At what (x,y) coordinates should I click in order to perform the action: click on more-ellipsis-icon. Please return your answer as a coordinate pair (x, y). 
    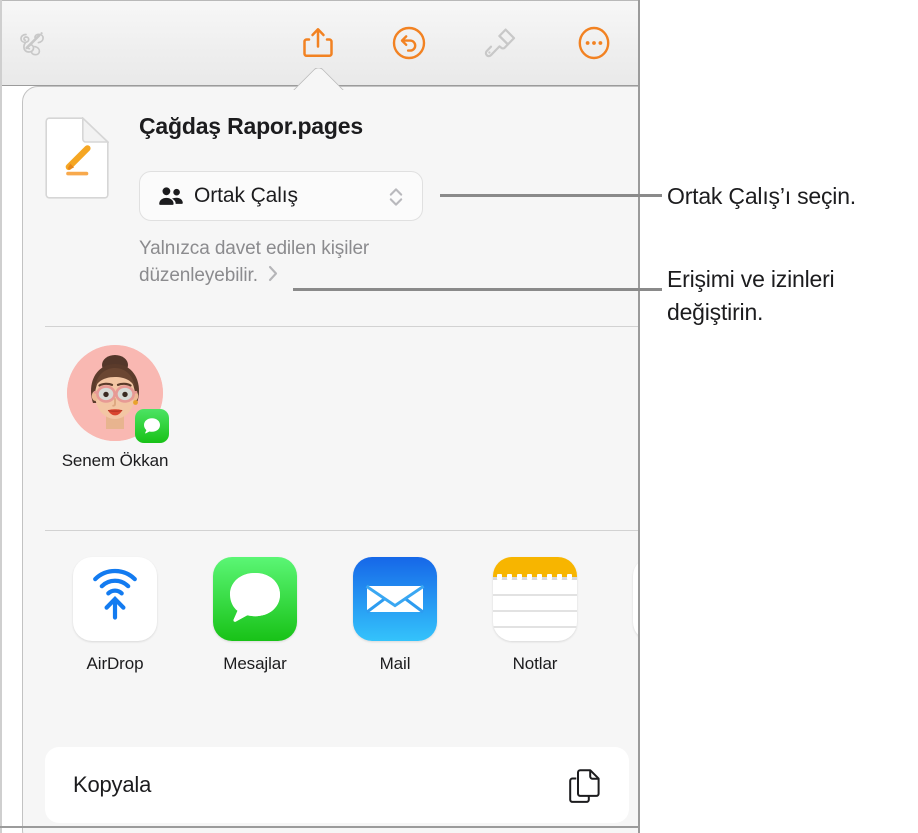
    Looking at the image, I should click on (594, 45).